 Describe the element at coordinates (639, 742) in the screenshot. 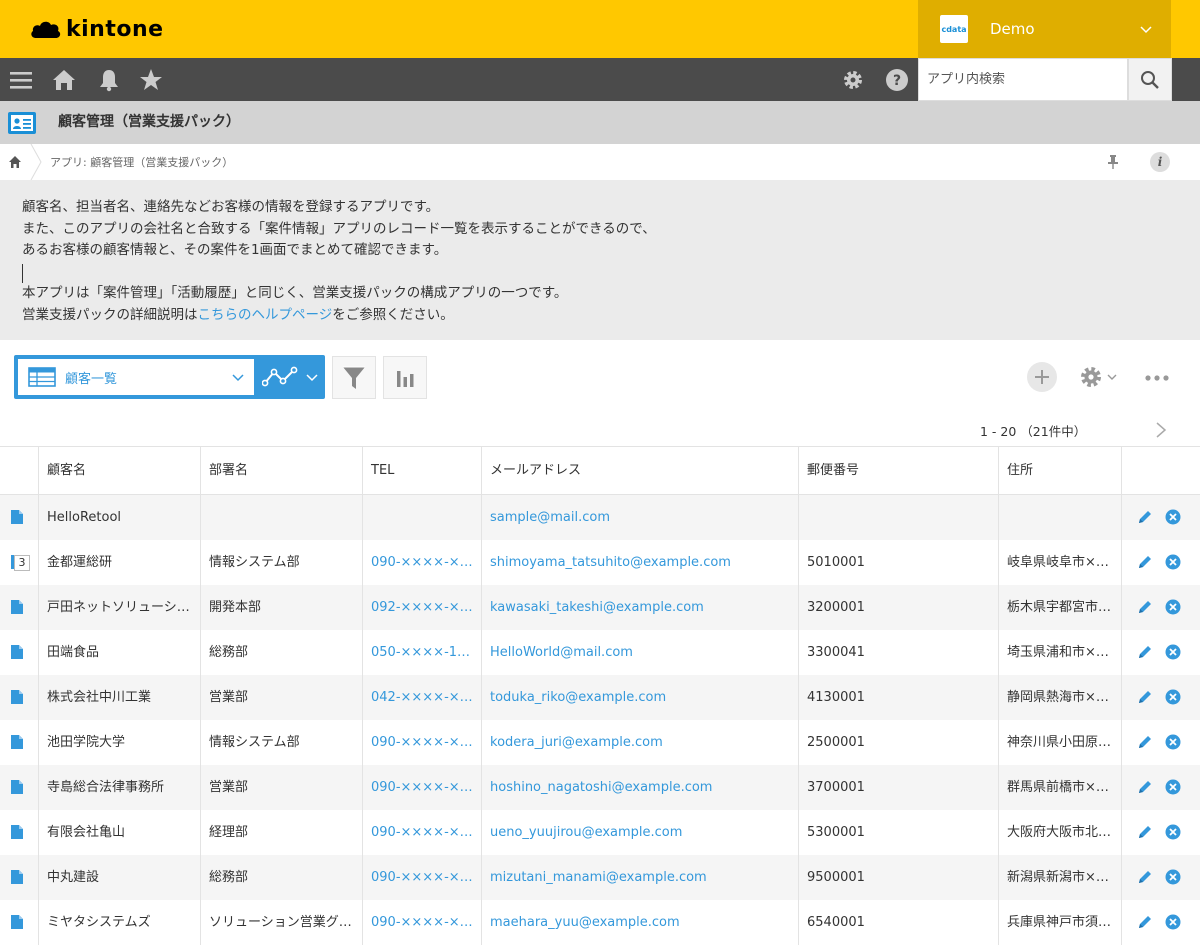

I see `cell-email: kodera_juri@example.com` at that location.